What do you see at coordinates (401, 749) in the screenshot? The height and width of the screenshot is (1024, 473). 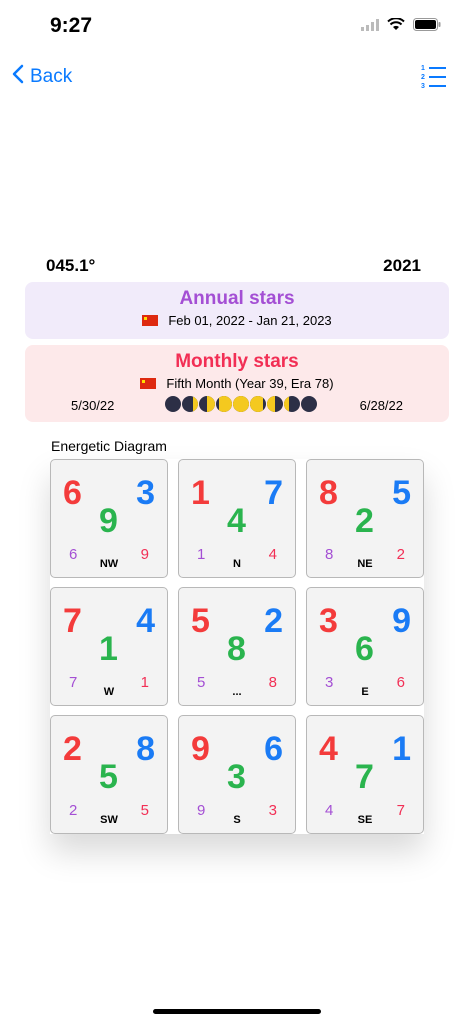 I see `monthly-star: 1` at bounding box center [401, 749].